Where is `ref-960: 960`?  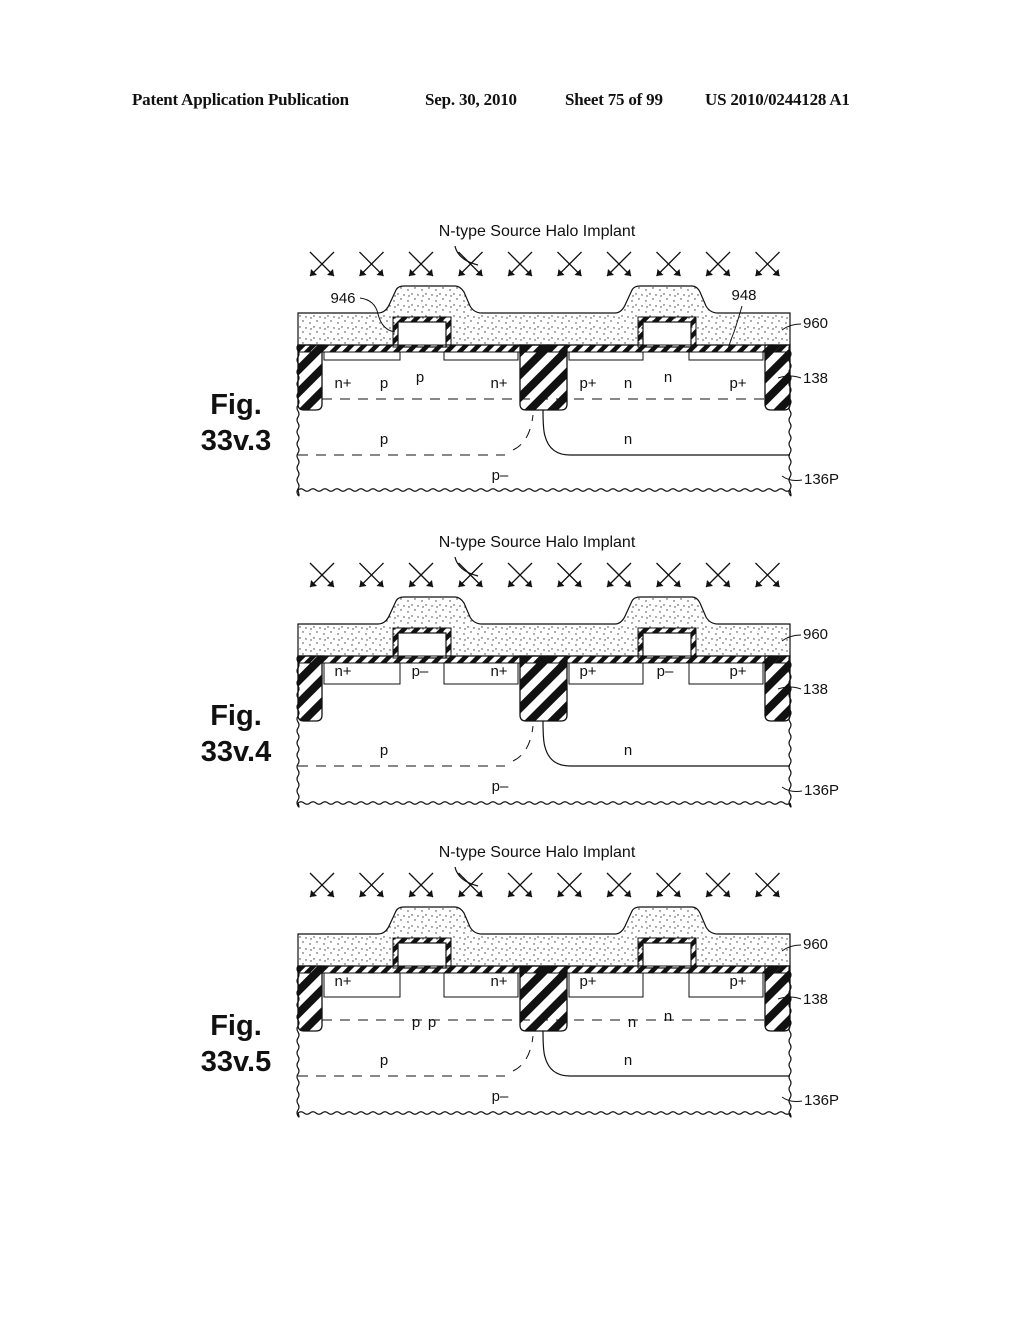
ref-960: 960 is located at coordinates (815, 323).